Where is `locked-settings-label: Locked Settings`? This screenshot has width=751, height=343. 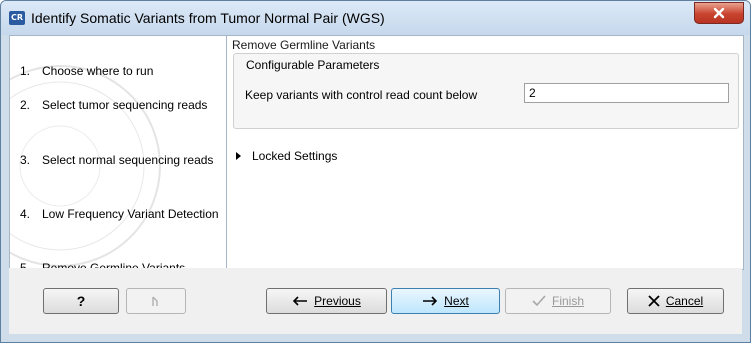 locked-settings-label: Locked Settings is located at coordinates (295, 156).